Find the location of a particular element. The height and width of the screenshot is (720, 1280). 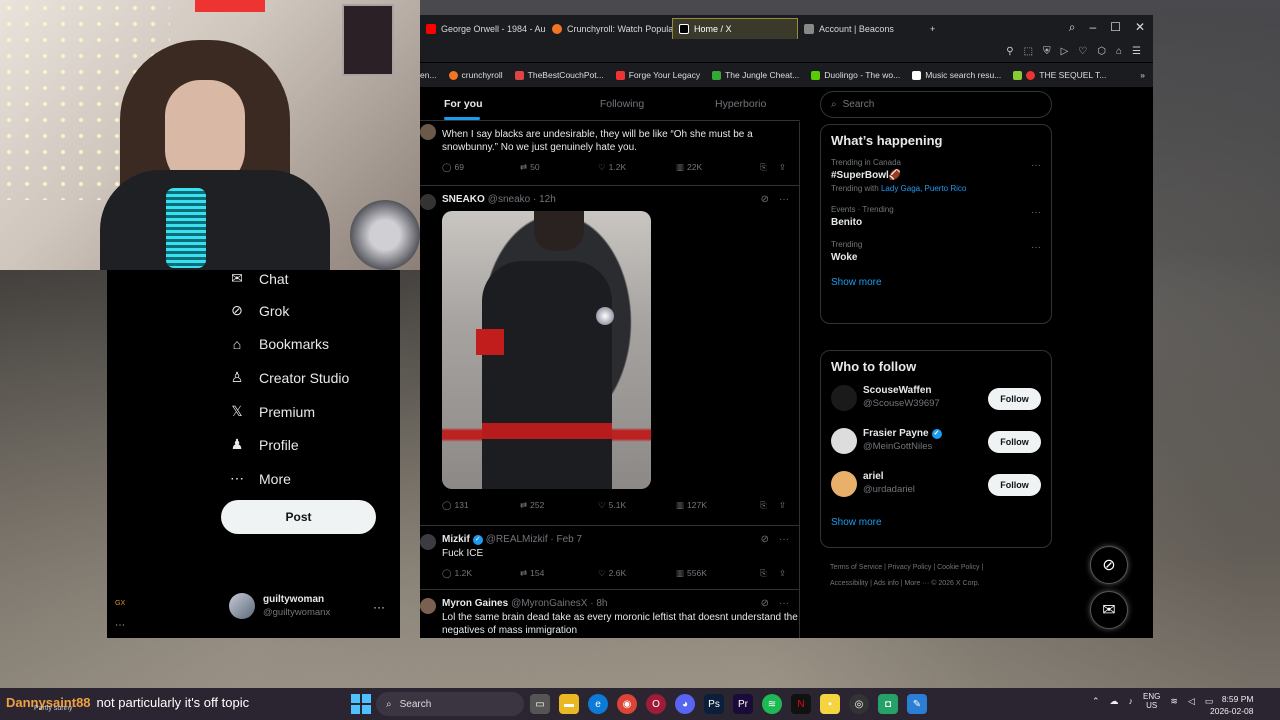

pin-icon: ⚲ is located at coordinates (1009, 51).